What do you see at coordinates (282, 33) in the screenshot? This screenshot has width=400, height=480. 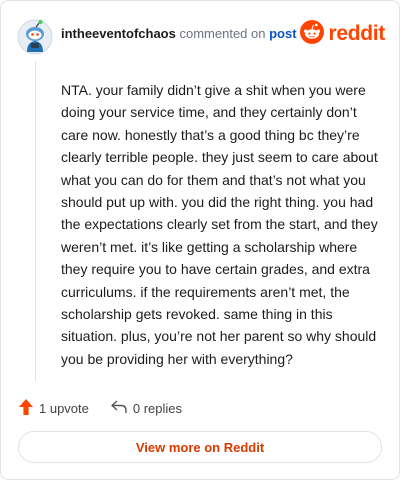 I see `post-link: post` at bounding box center [282, 33].